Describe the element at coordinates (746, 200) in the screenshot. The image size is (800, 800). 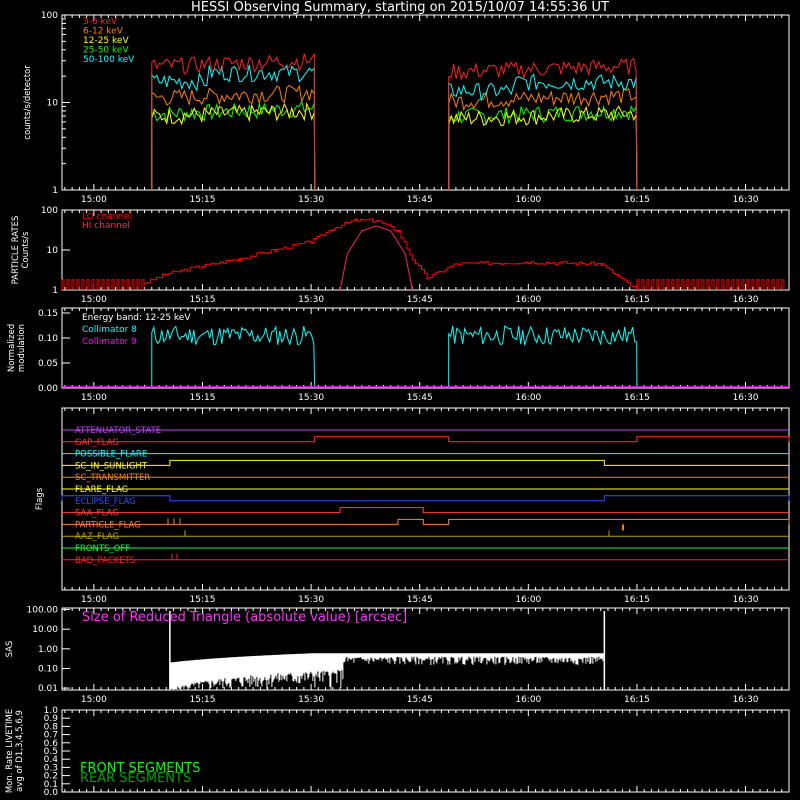
I see `counts-xtick-label: 16:30` at that location.